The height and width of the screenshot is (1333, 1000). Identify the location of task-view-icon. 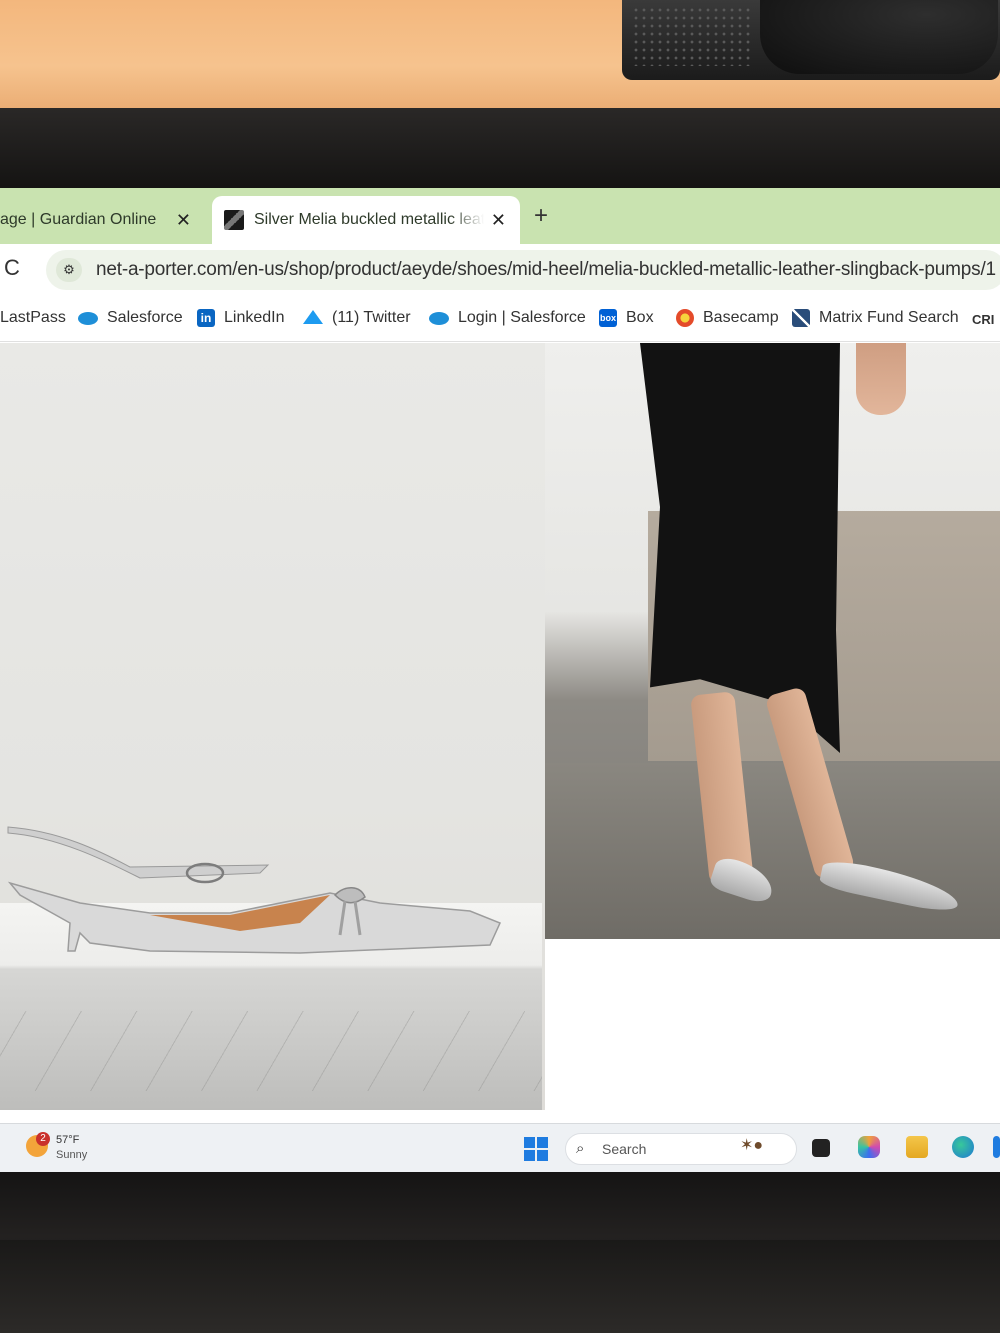
(821, 1148).